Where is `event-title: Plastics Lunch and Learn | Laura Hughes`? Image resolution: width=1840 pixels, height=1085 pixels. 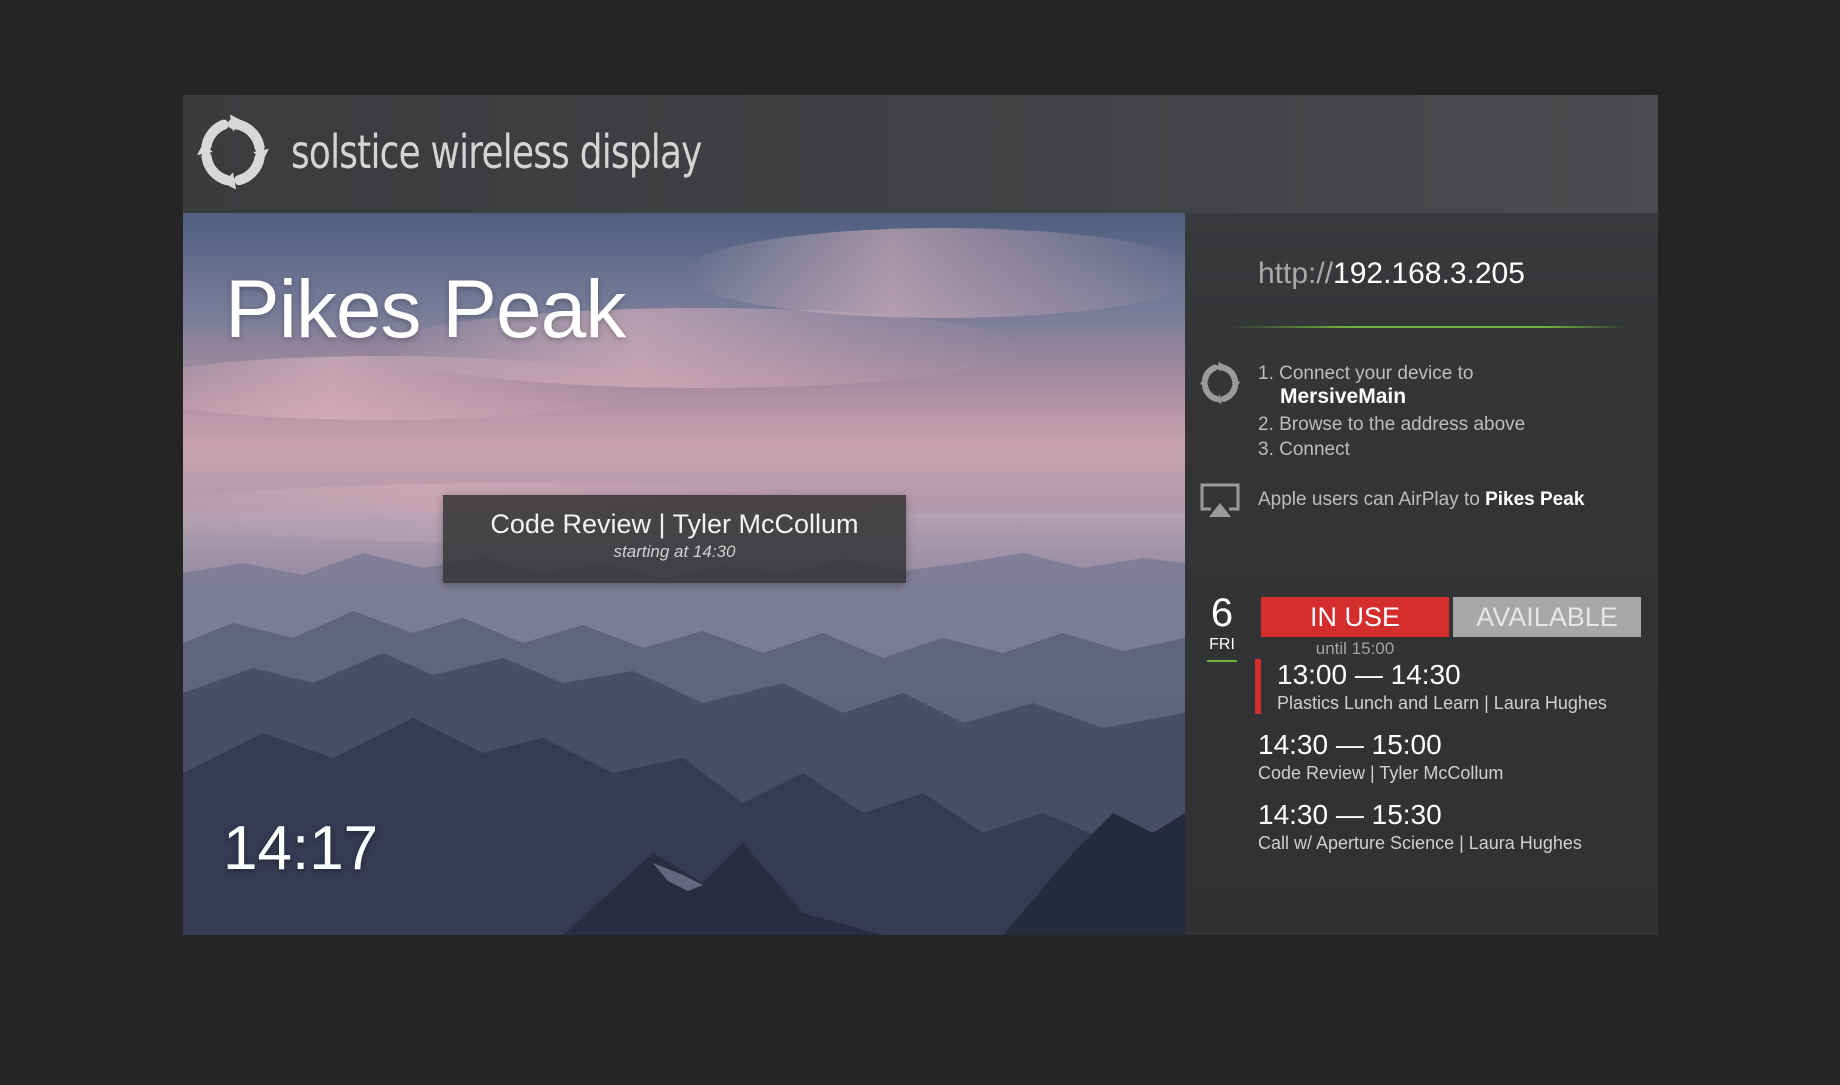 event-title: Plastics Lunch and Learn | Laura Hughes is located at coordinates (1442, 703).